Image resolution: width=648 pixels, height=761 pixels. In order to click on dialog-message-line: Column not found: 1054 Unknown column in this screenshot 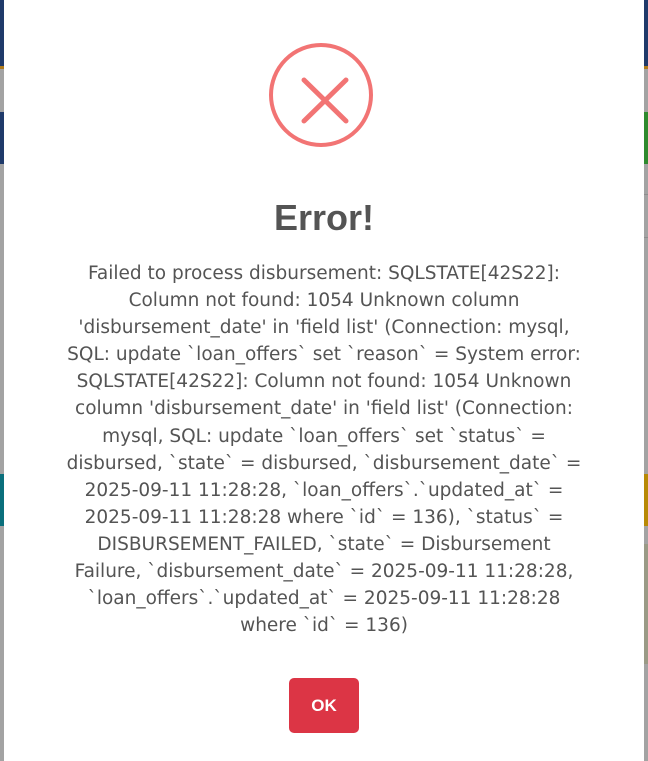, I will do `click(324, 301)`.